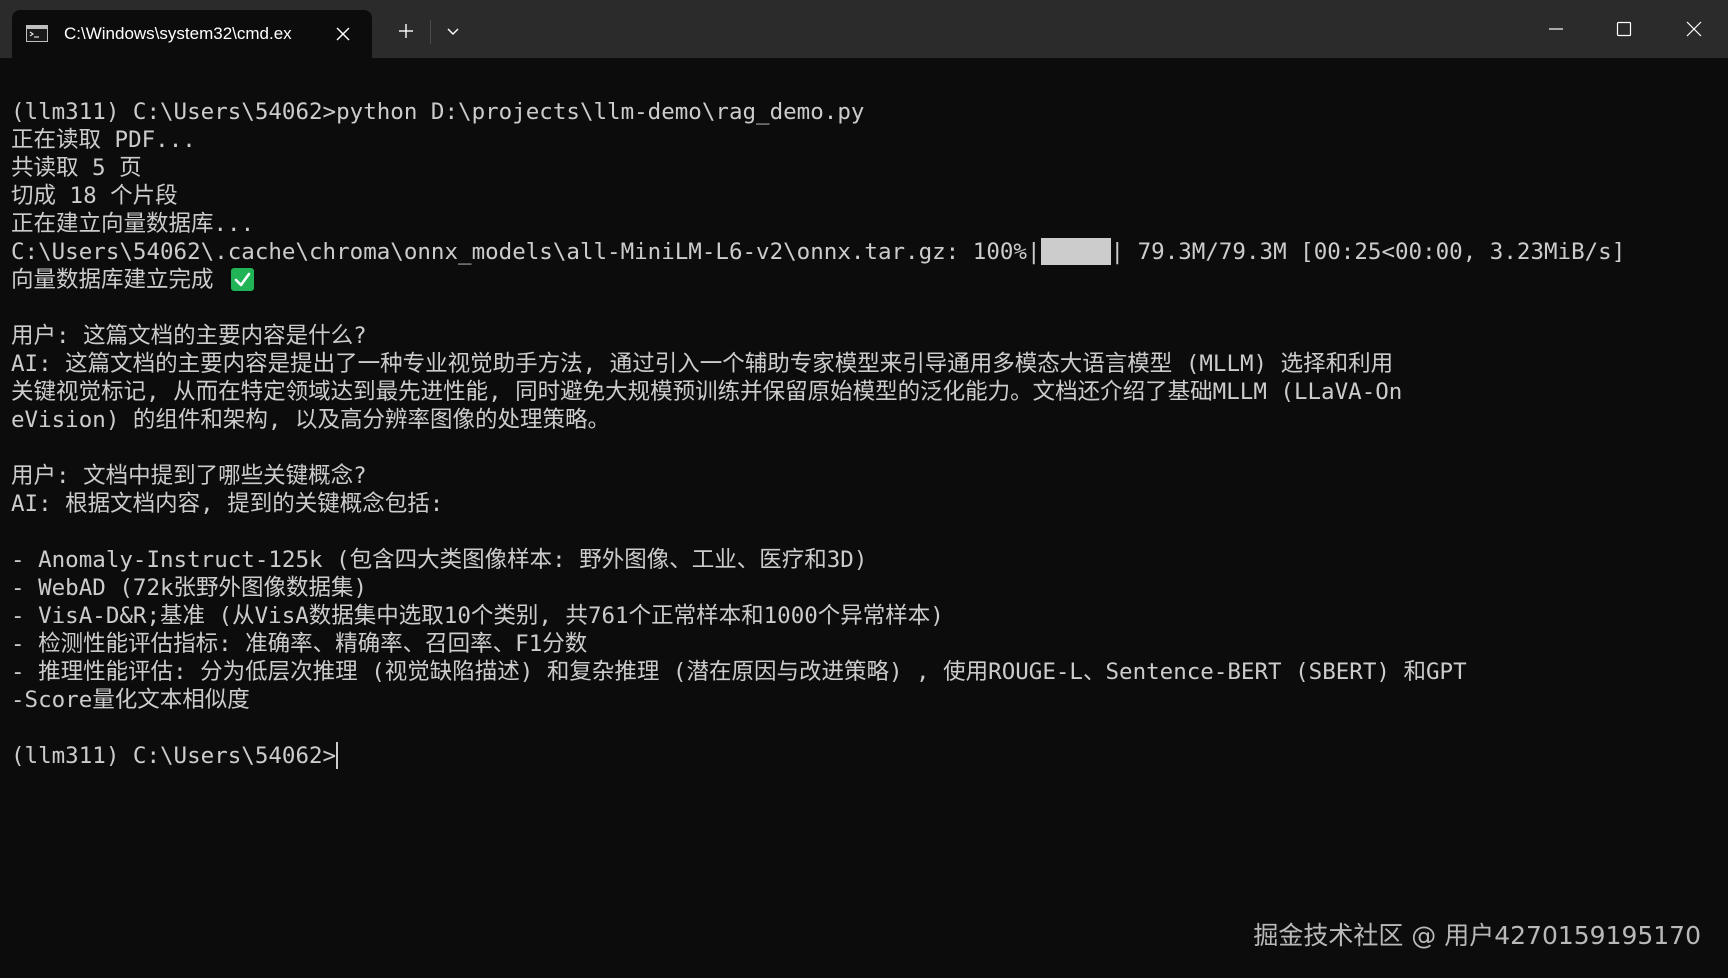 The height and width of the screenshot is (978, 1728). What do you see at coordinates (430, 32) in the screenshot?
I see `tab-separator` at bounding box center [430, 32].